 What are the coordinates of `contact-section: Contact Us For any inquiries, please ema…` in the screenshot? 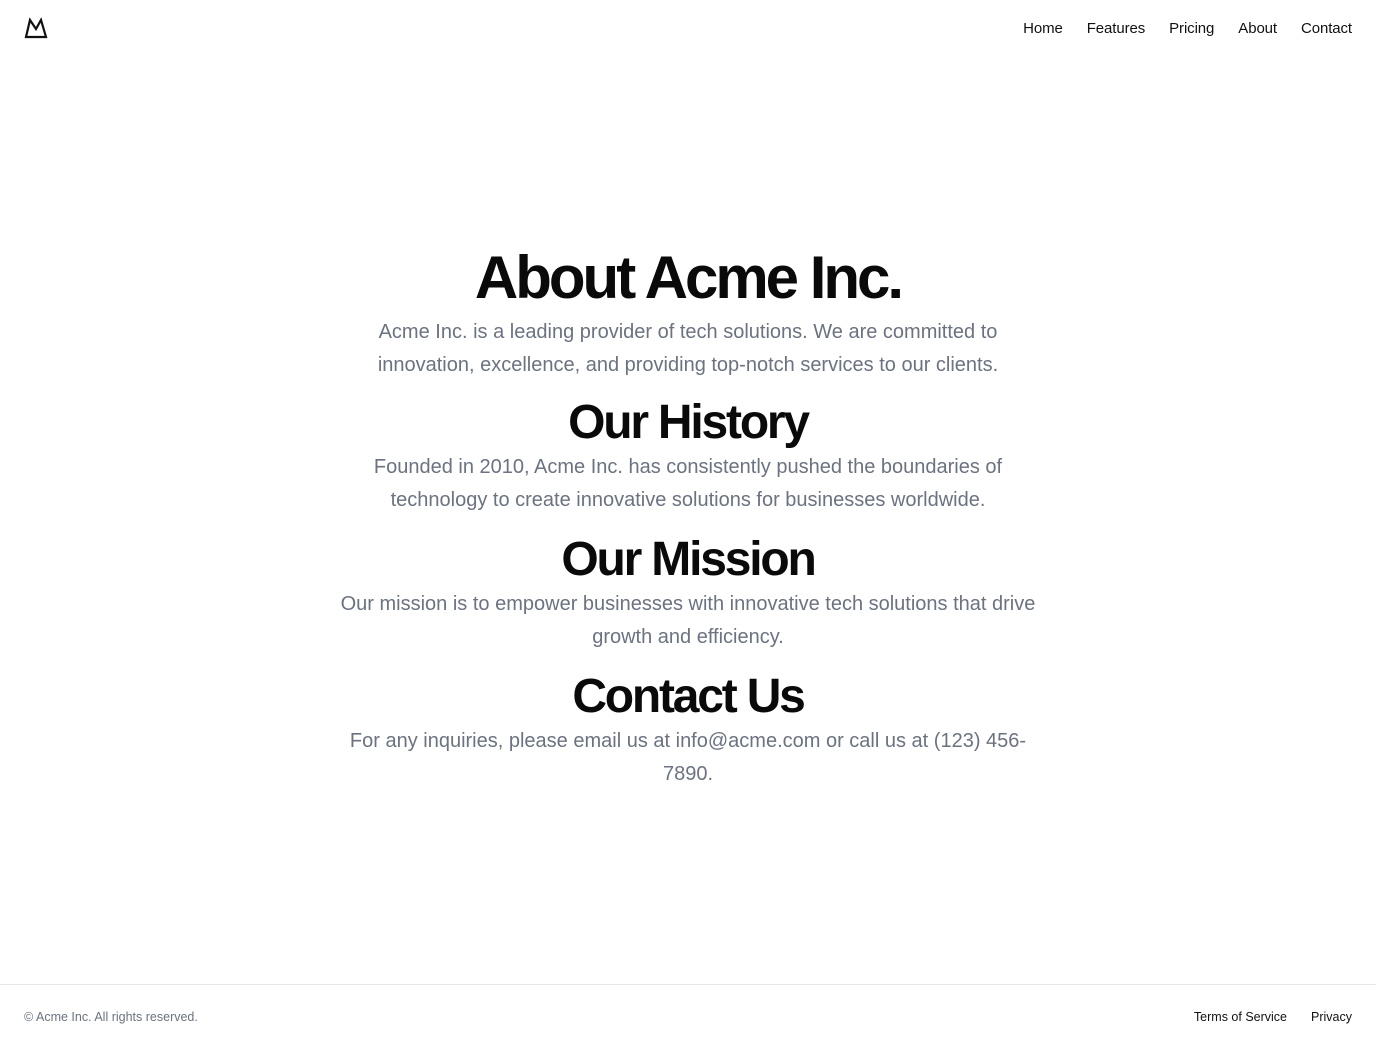 It's located at (688, 730).